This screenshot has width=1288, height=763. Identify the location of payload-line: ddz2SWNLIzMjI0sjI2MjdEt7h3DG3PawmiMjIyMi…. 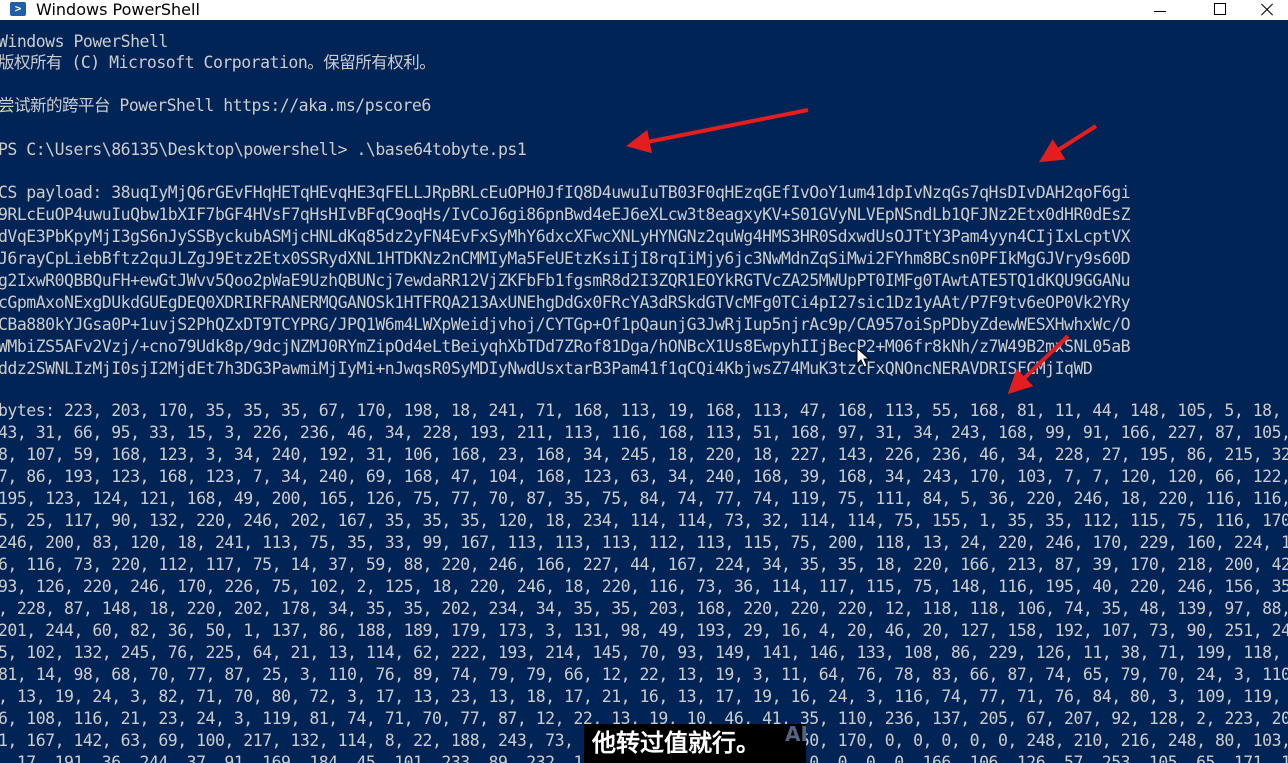
(546, 368).